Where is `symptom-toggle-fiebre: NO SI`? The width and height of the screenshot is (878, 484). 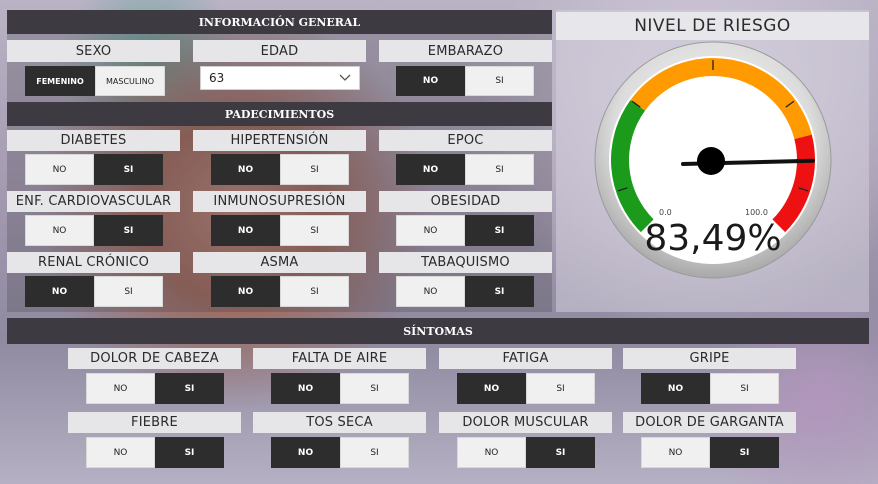 symptom-toggle-fiebre: NO SI is located at coordinates (155, 452).